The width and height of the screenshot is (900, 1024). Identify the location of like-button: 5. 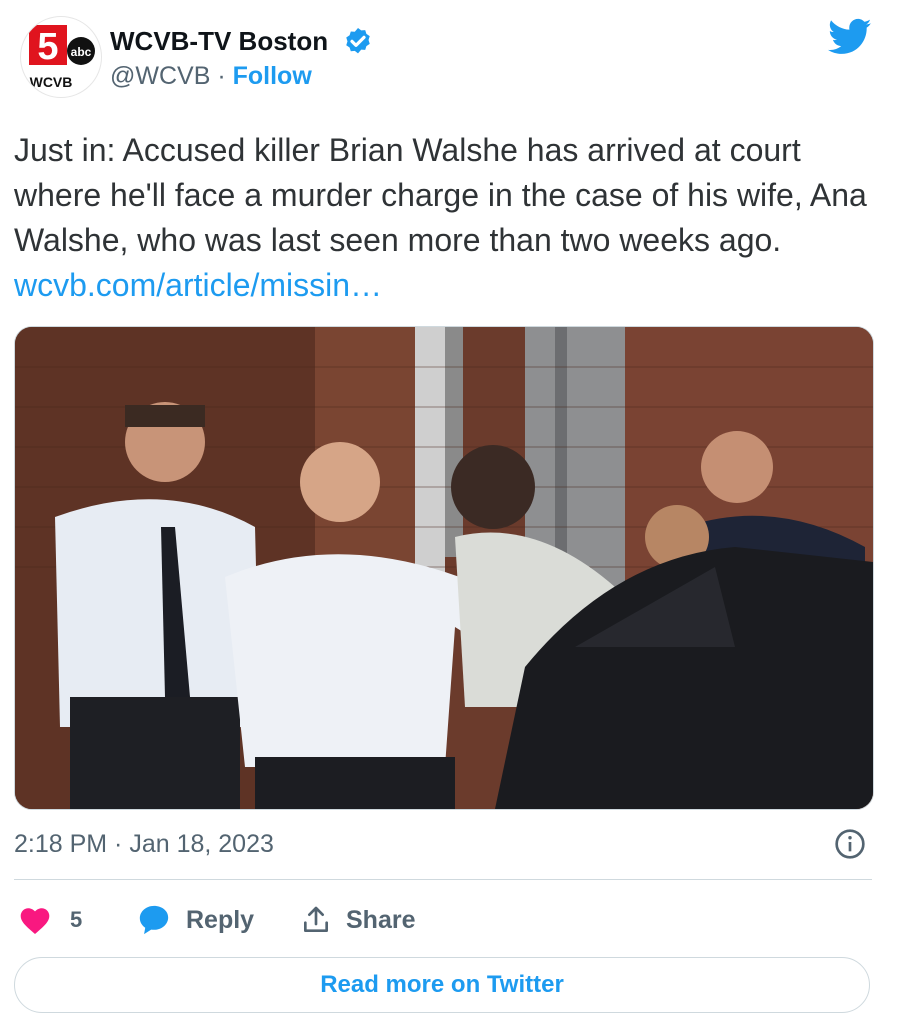
(50, 920).